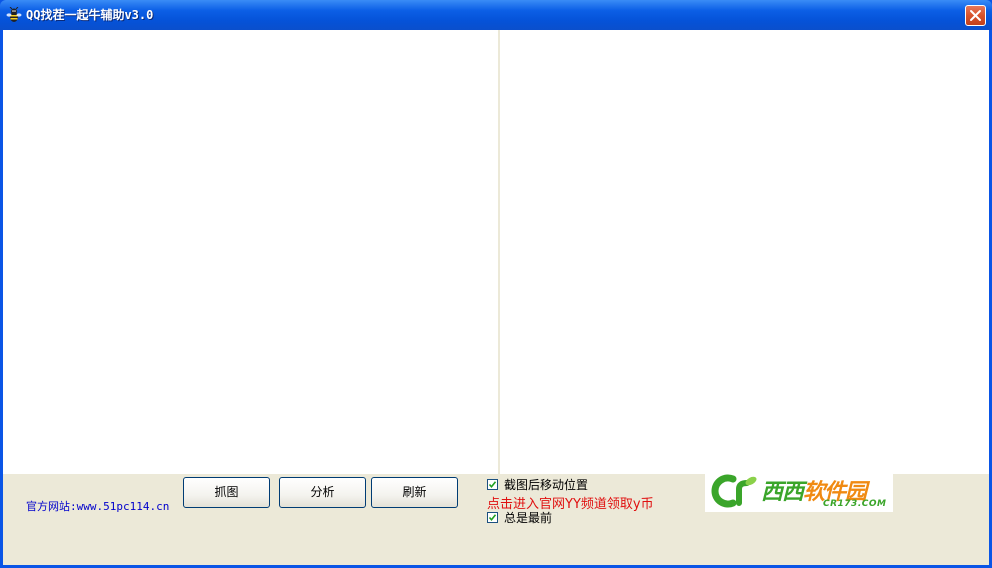 Image resolution: width=992 pixels, height=568 pixels. I want to click on always-on-top-label: 总是最前, so click(528, 517).